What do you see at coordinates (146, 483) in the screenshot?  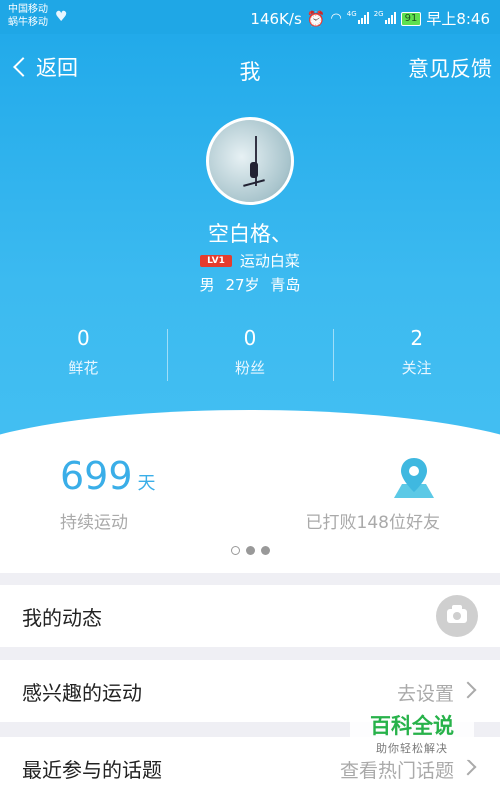 I see `days-unit: 天` at bounding box center [146, 483].